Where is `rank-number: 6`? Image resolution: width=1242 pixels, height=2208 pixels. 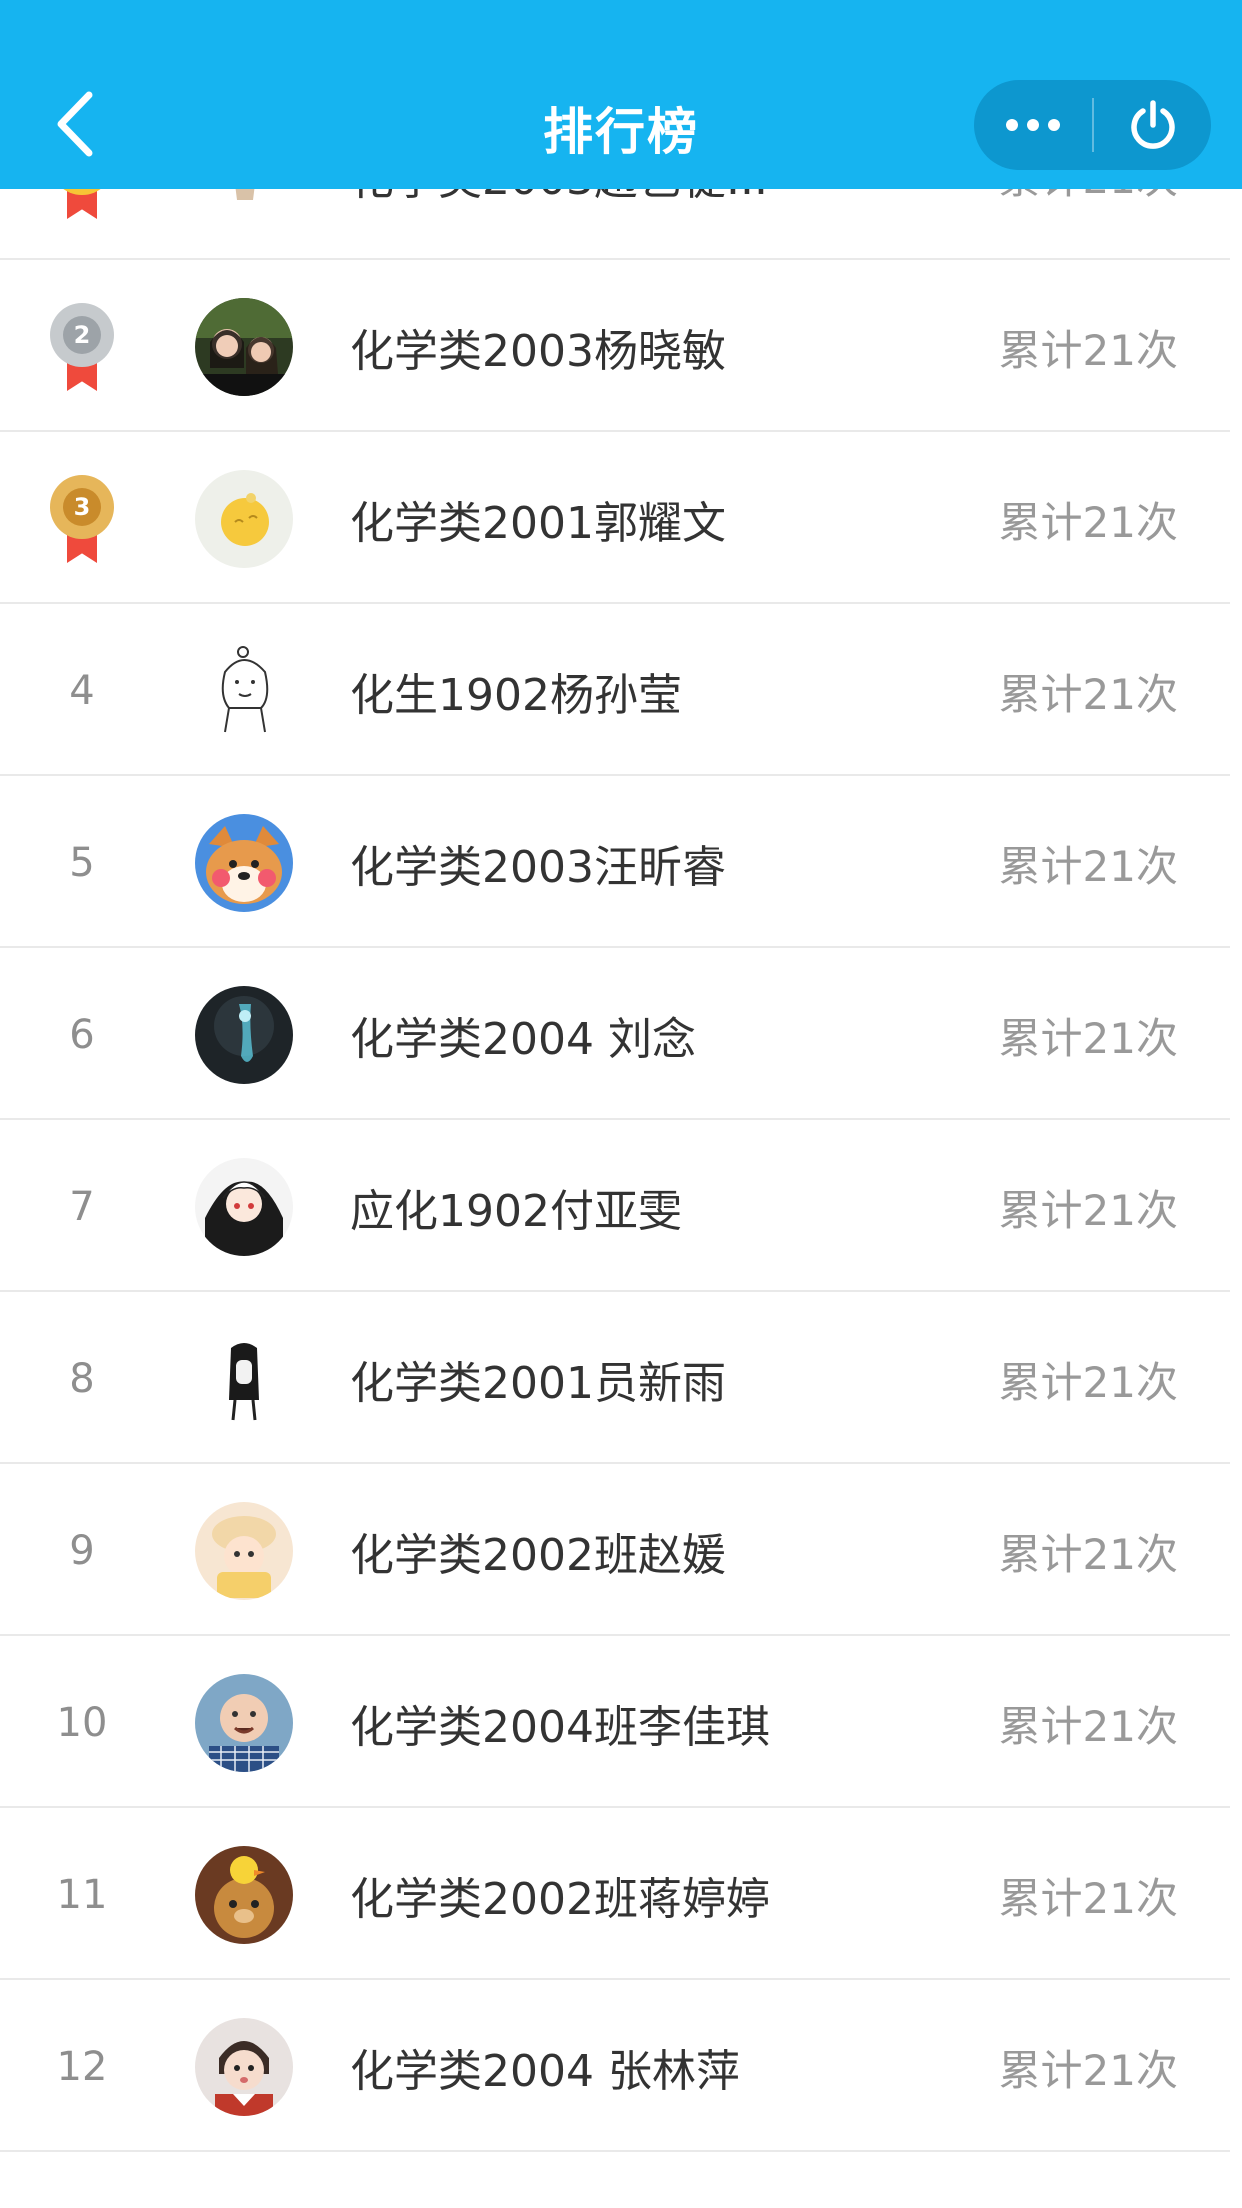 rank-number: 6 is located at coordinates (82, 1035).